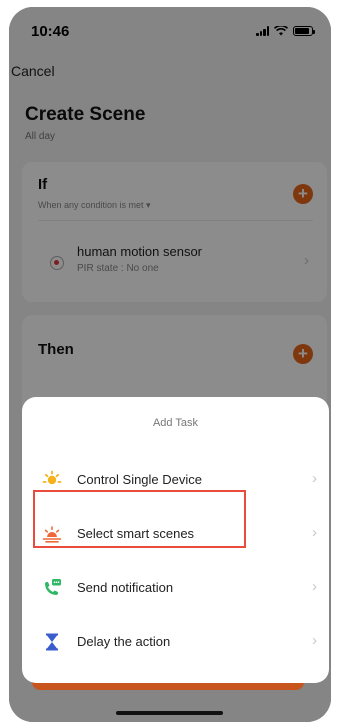  I want to click on highlight-box, so click(139, 519).